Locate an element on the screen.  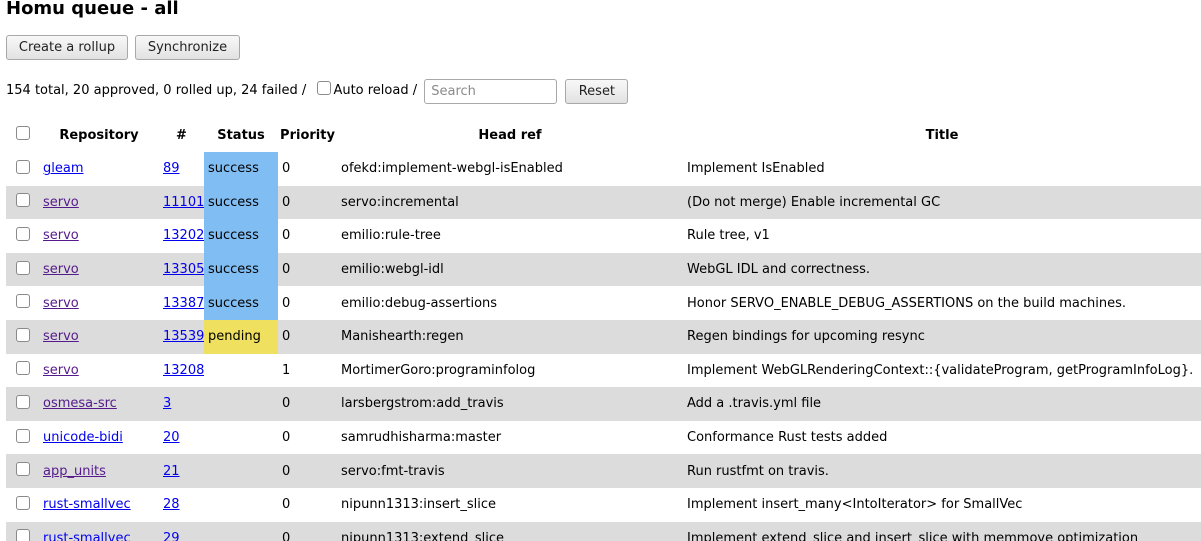
select-all-checkbox is located at coordinates (22, 133).